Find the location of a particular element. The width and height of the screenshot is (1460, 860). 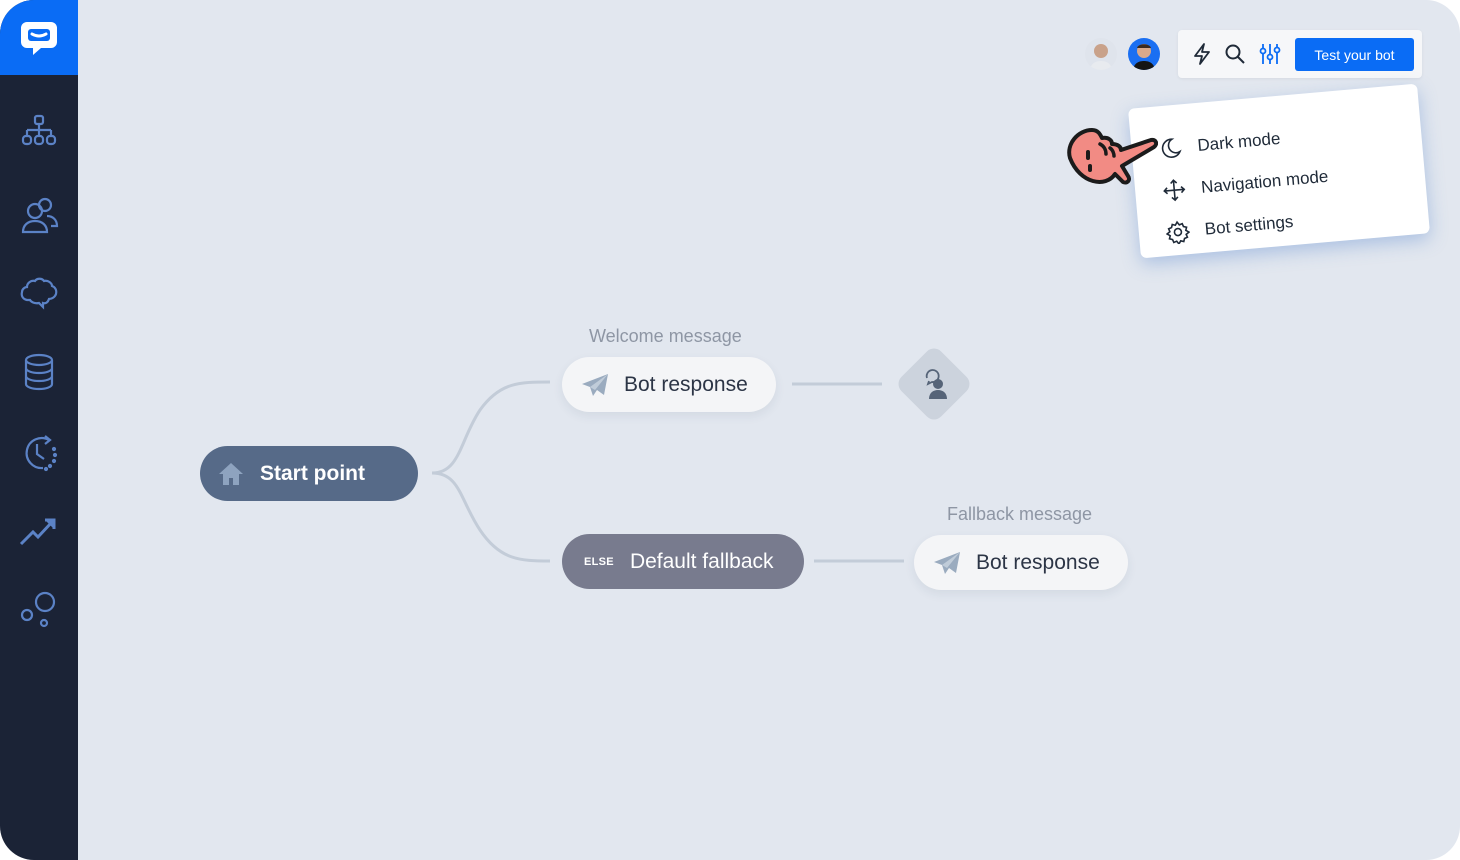

fallback-bot-response-node: Bot response is located at coordinates (1021, 562).